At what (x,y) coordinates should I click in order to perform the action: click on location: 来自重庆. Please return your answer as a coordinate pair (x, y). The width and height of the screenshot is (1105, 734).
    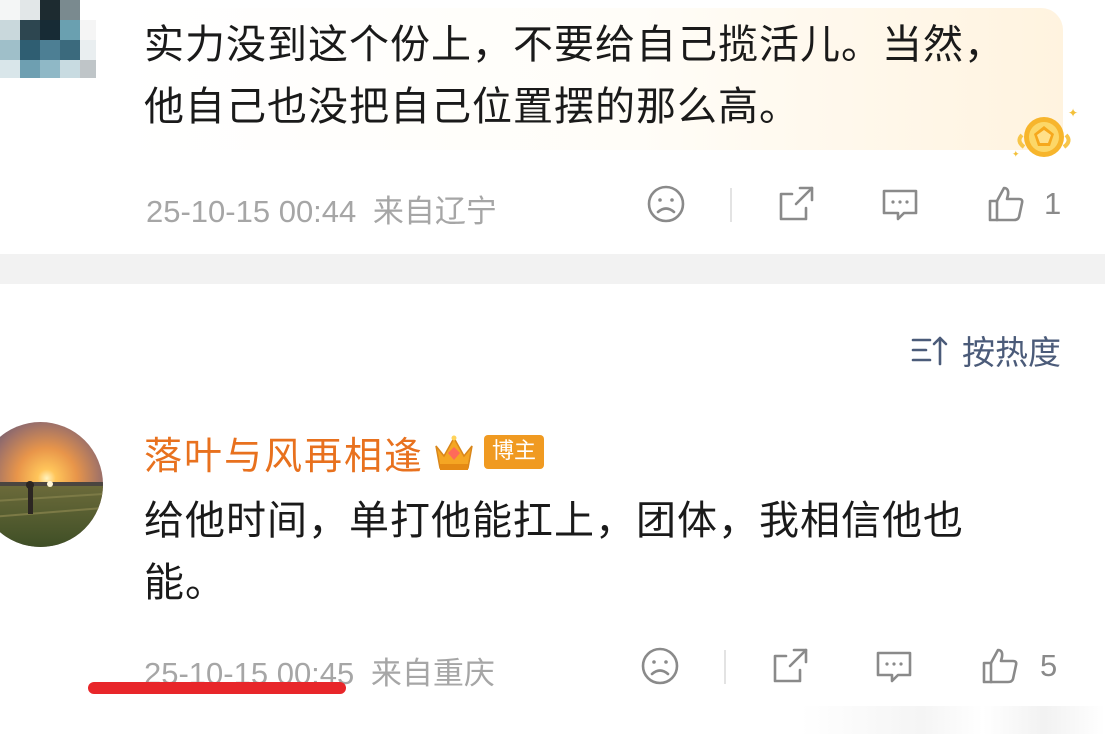
    Looking at the image, I should click on (432, 673).